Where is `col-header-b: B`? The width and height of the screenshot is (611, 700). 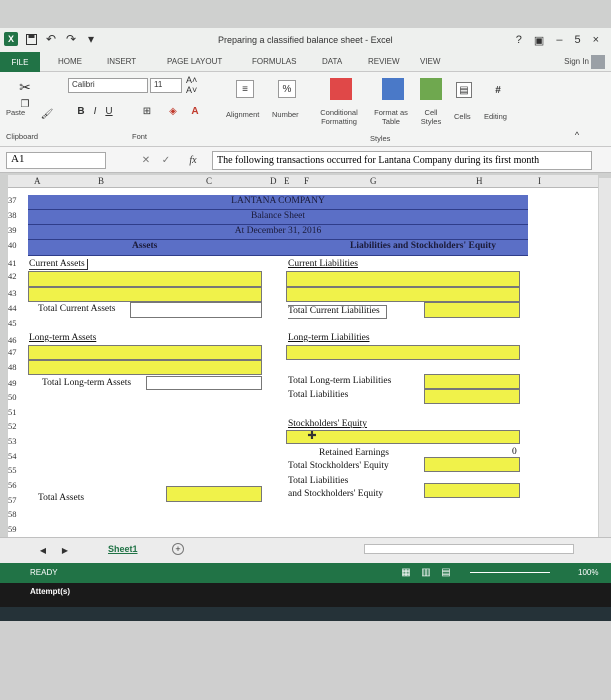
col-header-b: B is located at coordinates (101, 181).